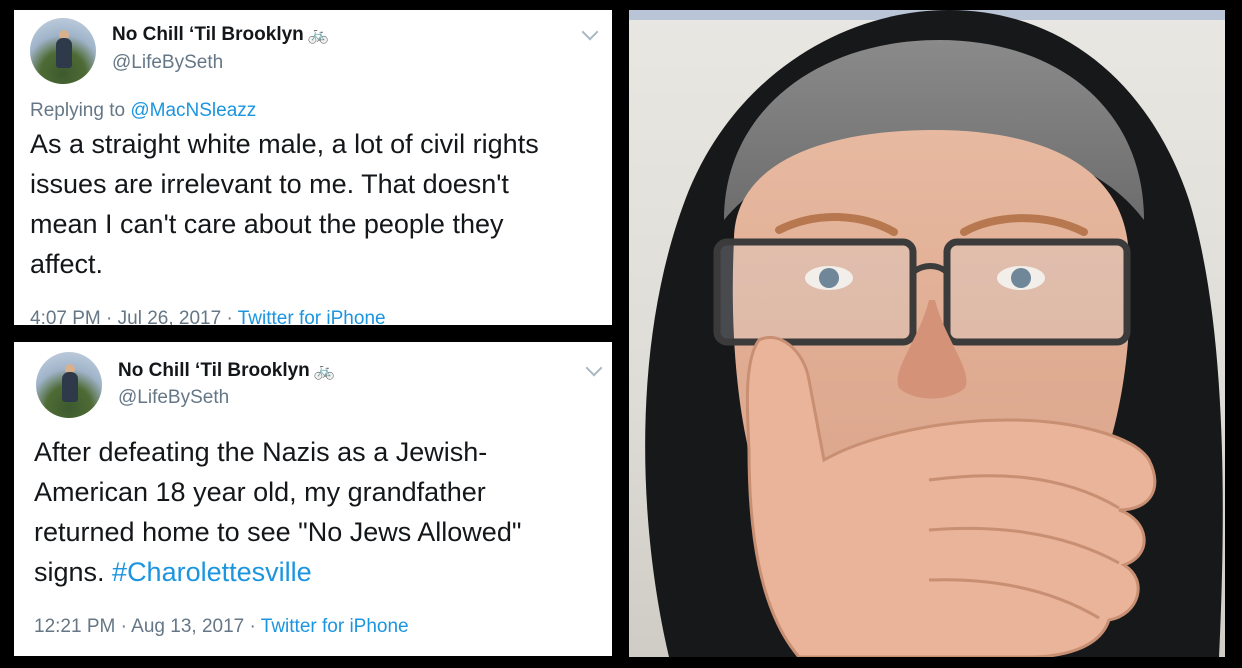 The image size is (1242, 668). What do you see at coordinates (80, 110) in the screenshot?
I see `replying-prefix: Replying to` at bounding box center [80, 110].